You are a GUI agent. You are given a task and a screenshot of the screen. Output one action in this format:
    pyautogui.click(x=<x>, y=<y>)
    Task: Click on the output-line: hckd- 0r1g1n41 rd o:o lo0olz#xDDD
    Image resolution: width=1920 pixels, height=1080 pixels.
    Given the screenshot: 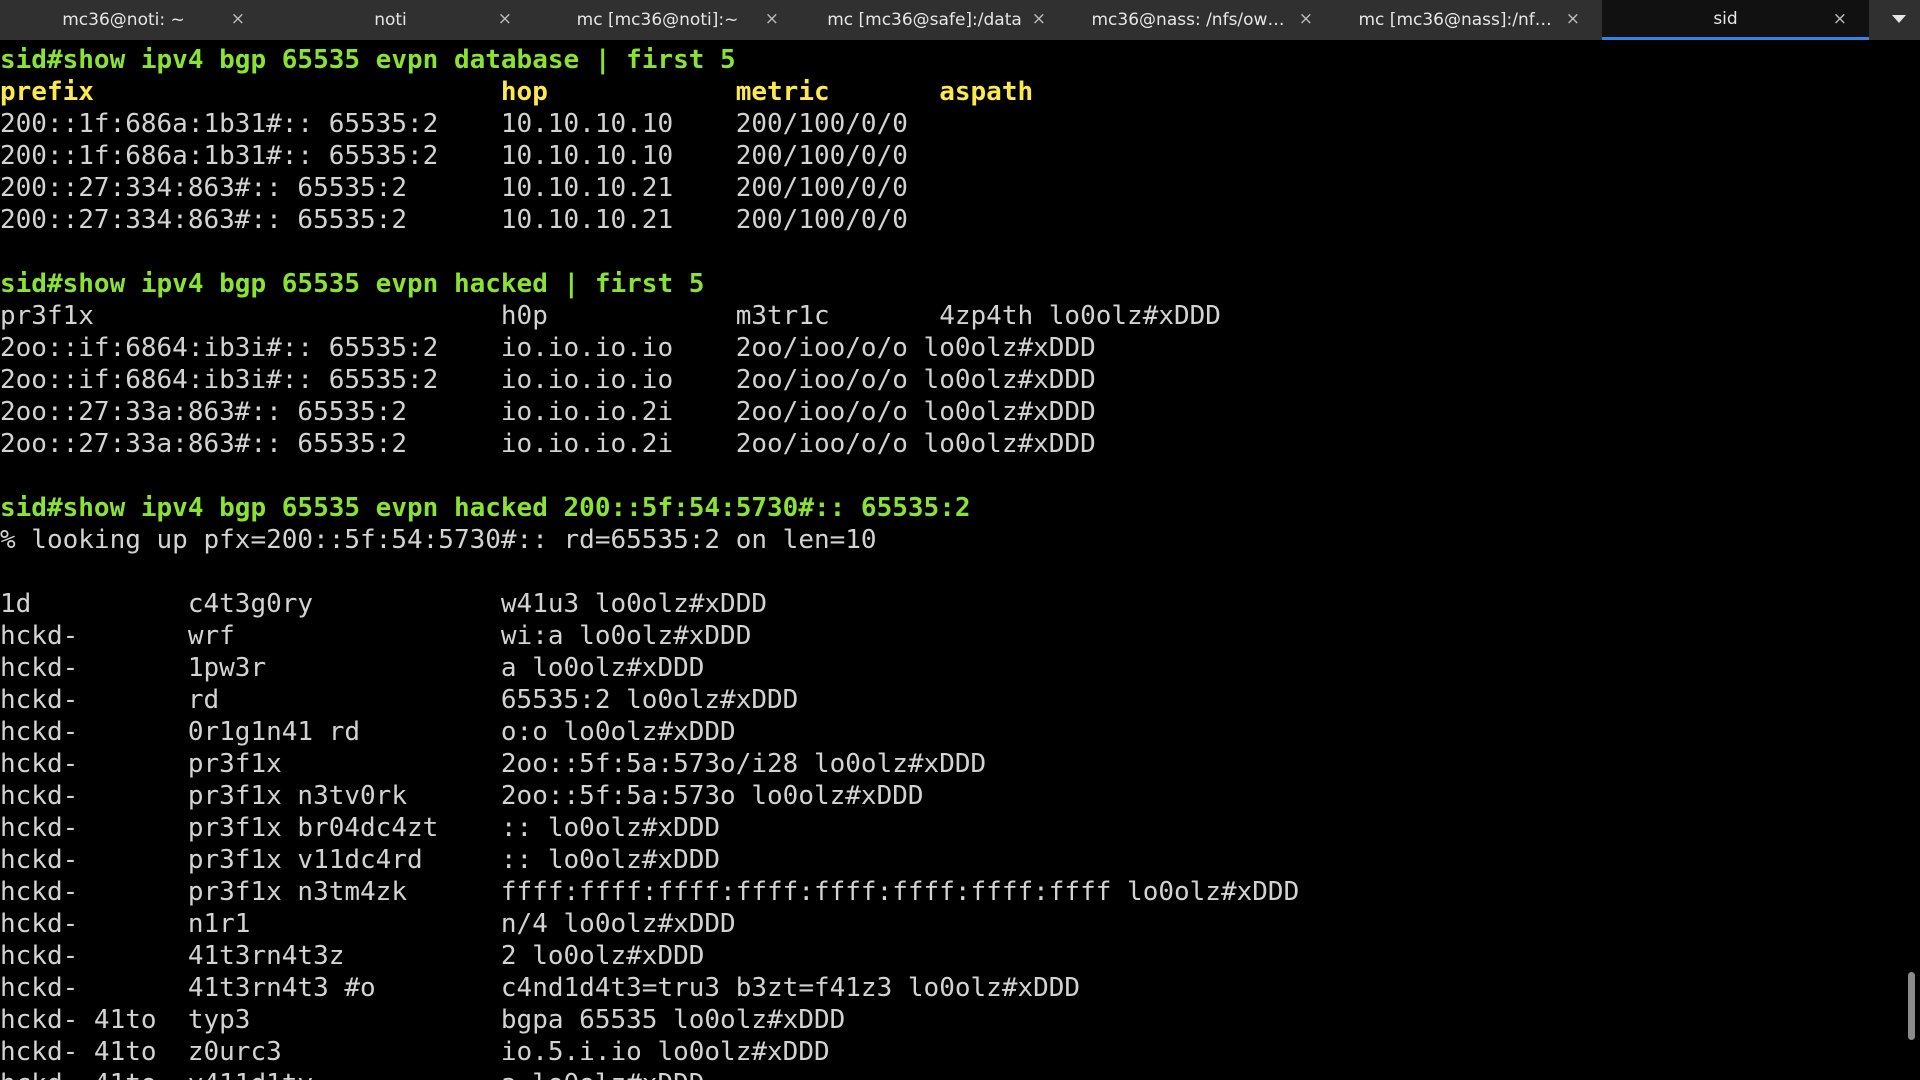 What is the action you would take?
    pyautogui.click(x=368, y=732)
    